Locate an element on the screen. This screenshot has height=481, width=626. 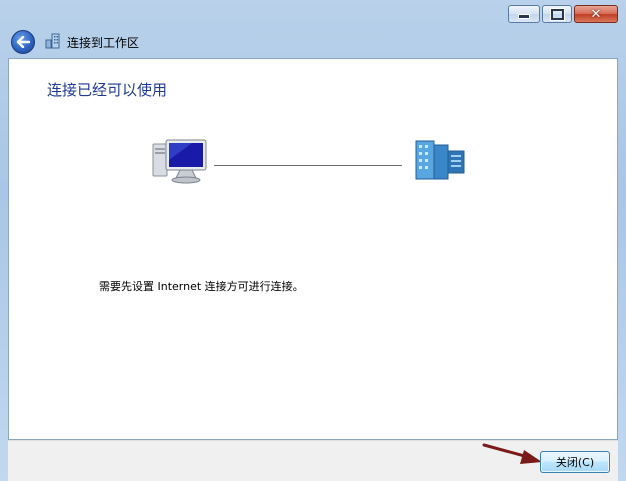
page-heading: 连接已经可以使用 is located at coordinates (107, 90).